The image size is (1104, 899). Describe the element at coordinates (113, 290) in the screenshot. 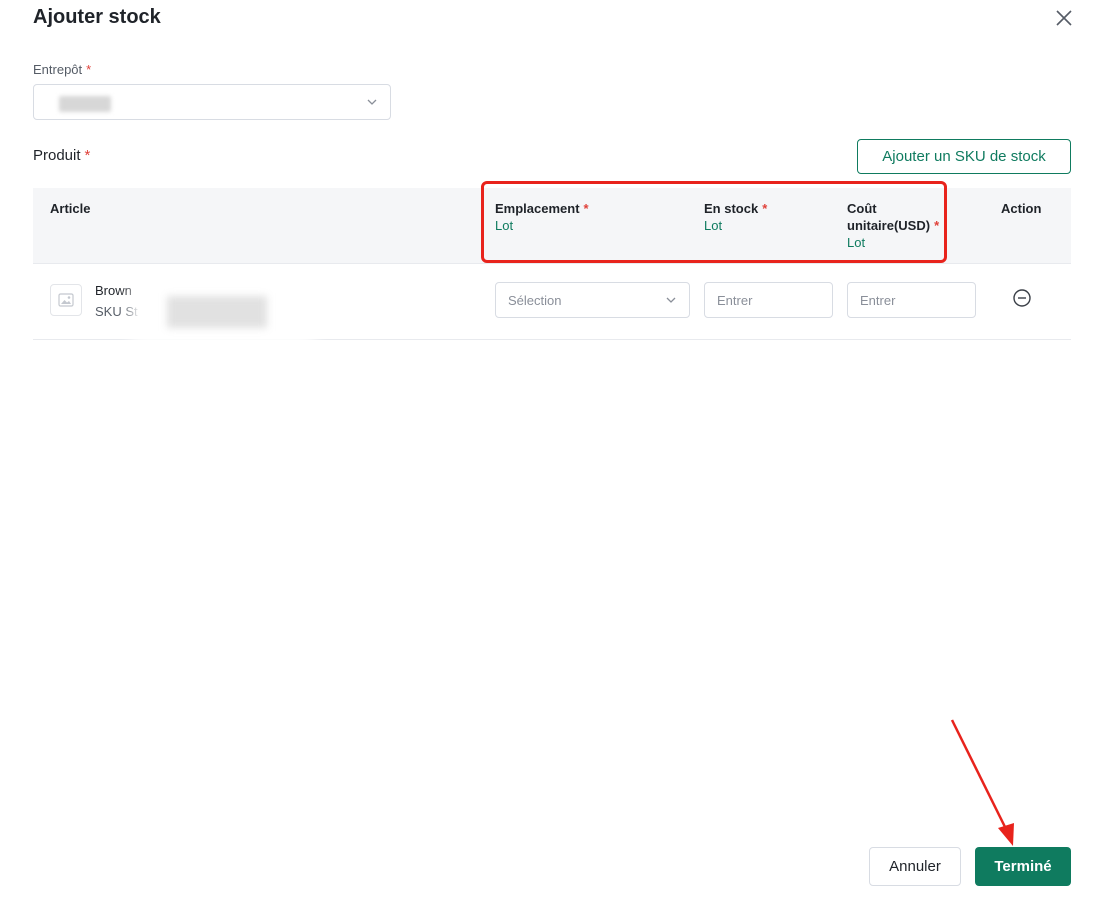

I see `item-name: Brown` at that location.